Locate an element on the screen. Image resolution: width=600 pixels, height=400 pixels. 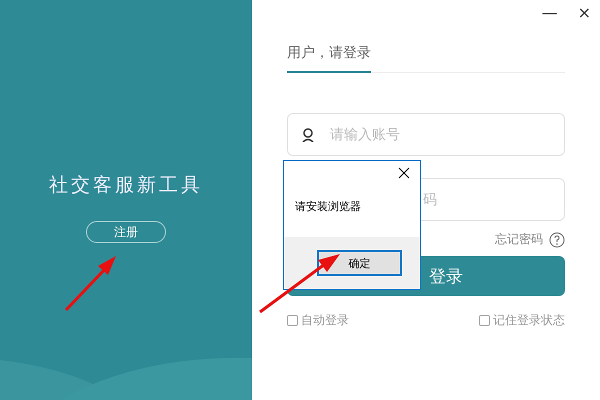
checkbox-label: 记住登录状态 is located at coordinates (529, 320).